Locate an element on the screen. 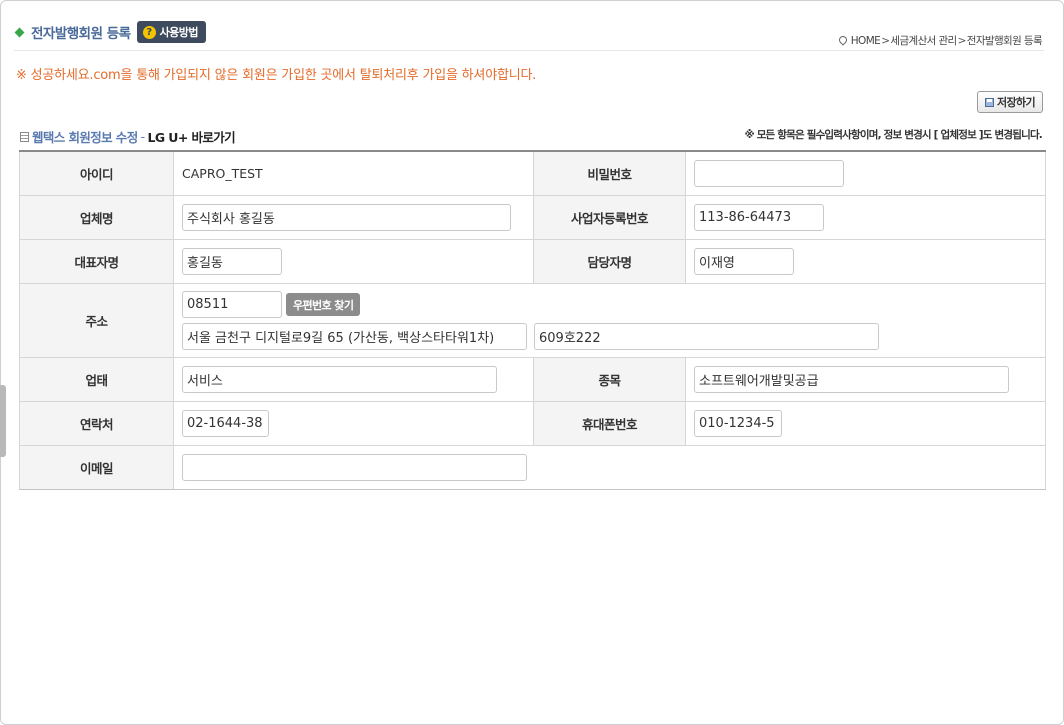  email-input is located at coordinates (354, 467).